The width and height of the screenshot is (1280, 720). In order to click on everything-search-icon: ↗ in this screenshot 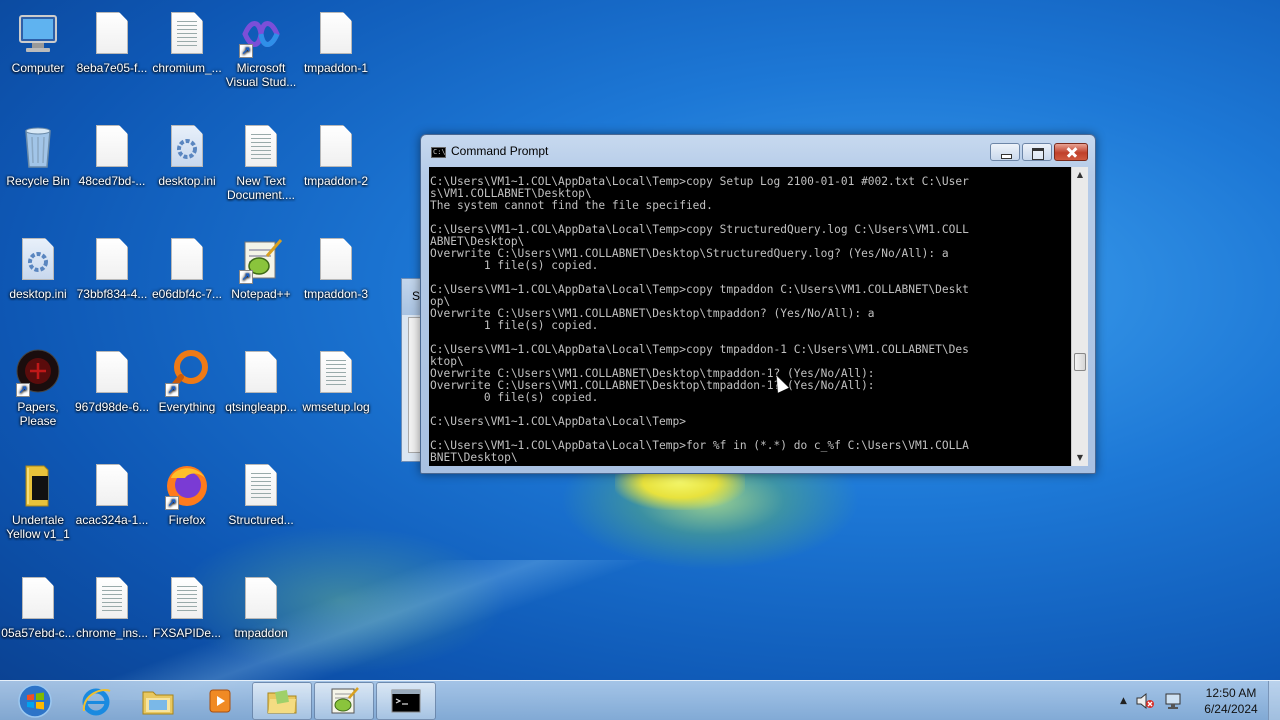, I will do `click(187, 373)`.